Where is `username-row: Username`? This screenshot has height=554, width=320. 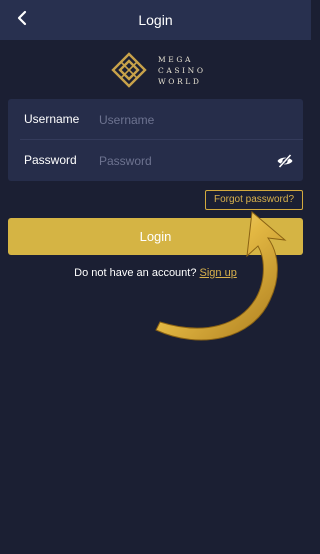 username-row: Username is located at coordinates (155, 119).